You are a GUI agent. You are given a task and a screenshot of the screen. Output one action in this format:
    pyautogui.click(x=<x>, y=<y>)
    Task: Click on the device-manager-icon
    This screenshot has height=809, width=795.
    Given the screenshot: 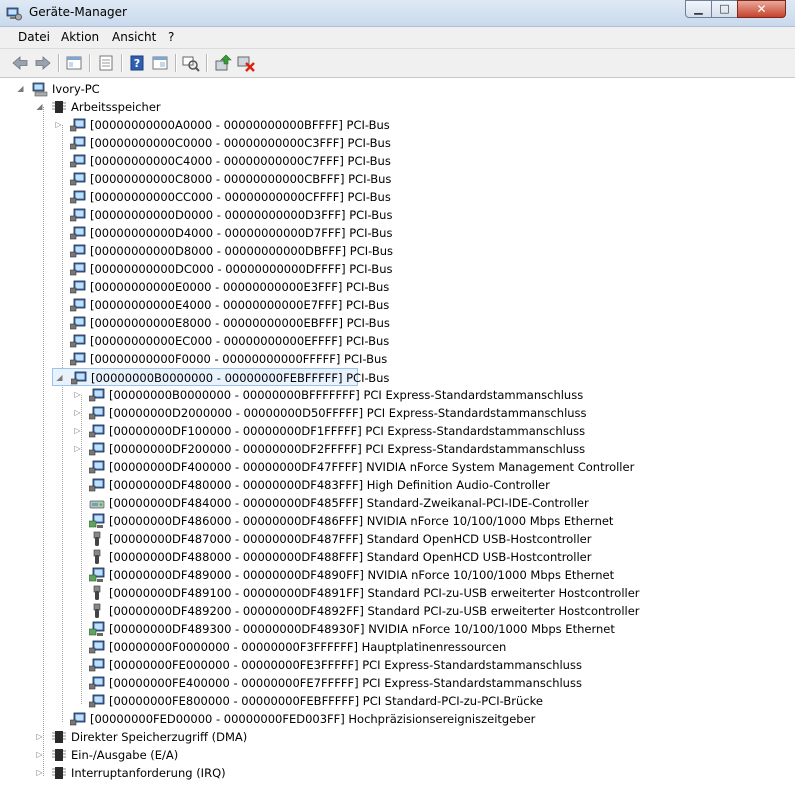 What is the action you would take?
    pyautogui.click(x=14, y=14)
    